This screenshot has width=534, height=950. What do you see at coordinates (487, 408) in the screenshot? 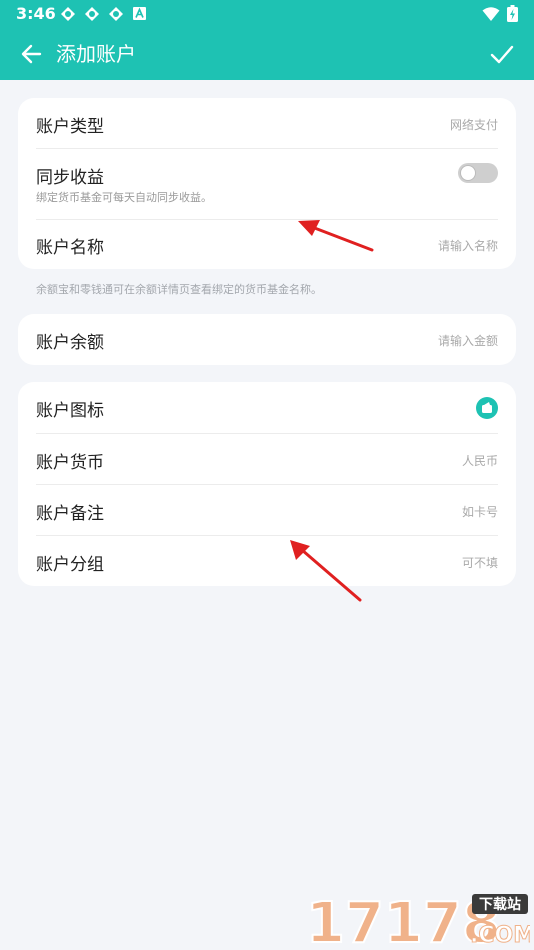
I see `wallet-icon` at bounding box center [487, 408].